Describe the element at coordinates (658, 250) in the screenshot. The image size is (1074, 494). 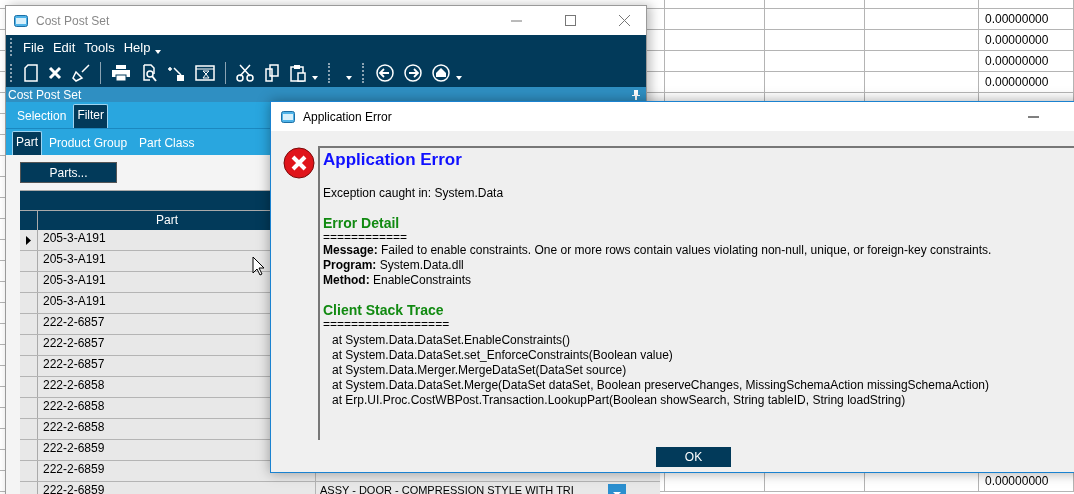
I see `detail-line: Message: Failed to enable constraints. One or more rows contain values violating non-null, unique, or foreign-key constraints.` at that location.